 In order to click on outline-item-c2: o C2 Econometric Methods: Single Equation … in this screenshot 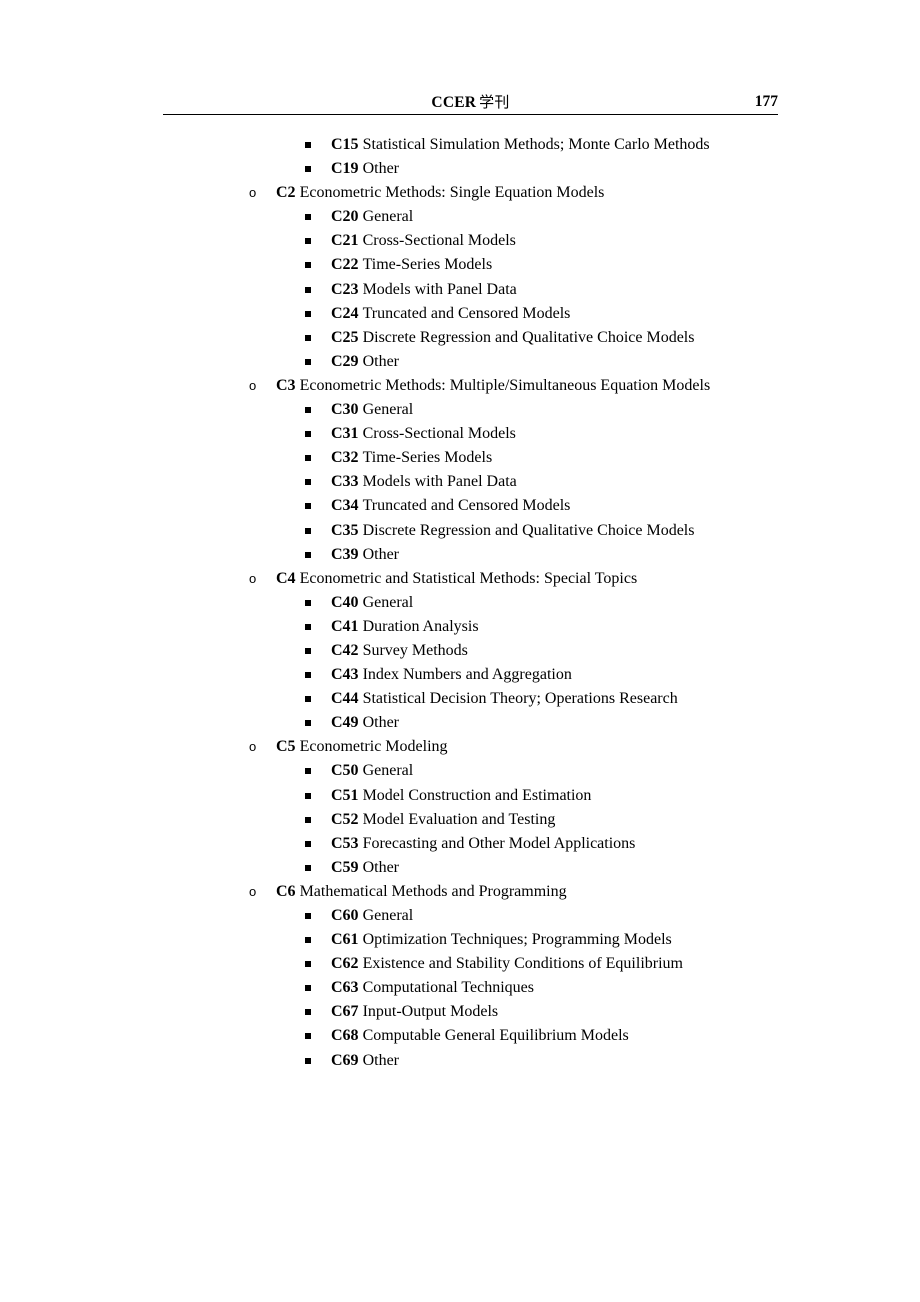, I will do `click(460, 193)`.